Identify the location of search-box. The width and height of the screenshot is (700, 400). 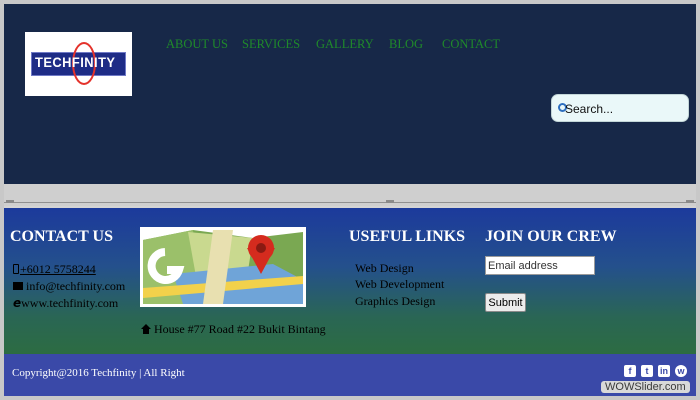
(620, 108).